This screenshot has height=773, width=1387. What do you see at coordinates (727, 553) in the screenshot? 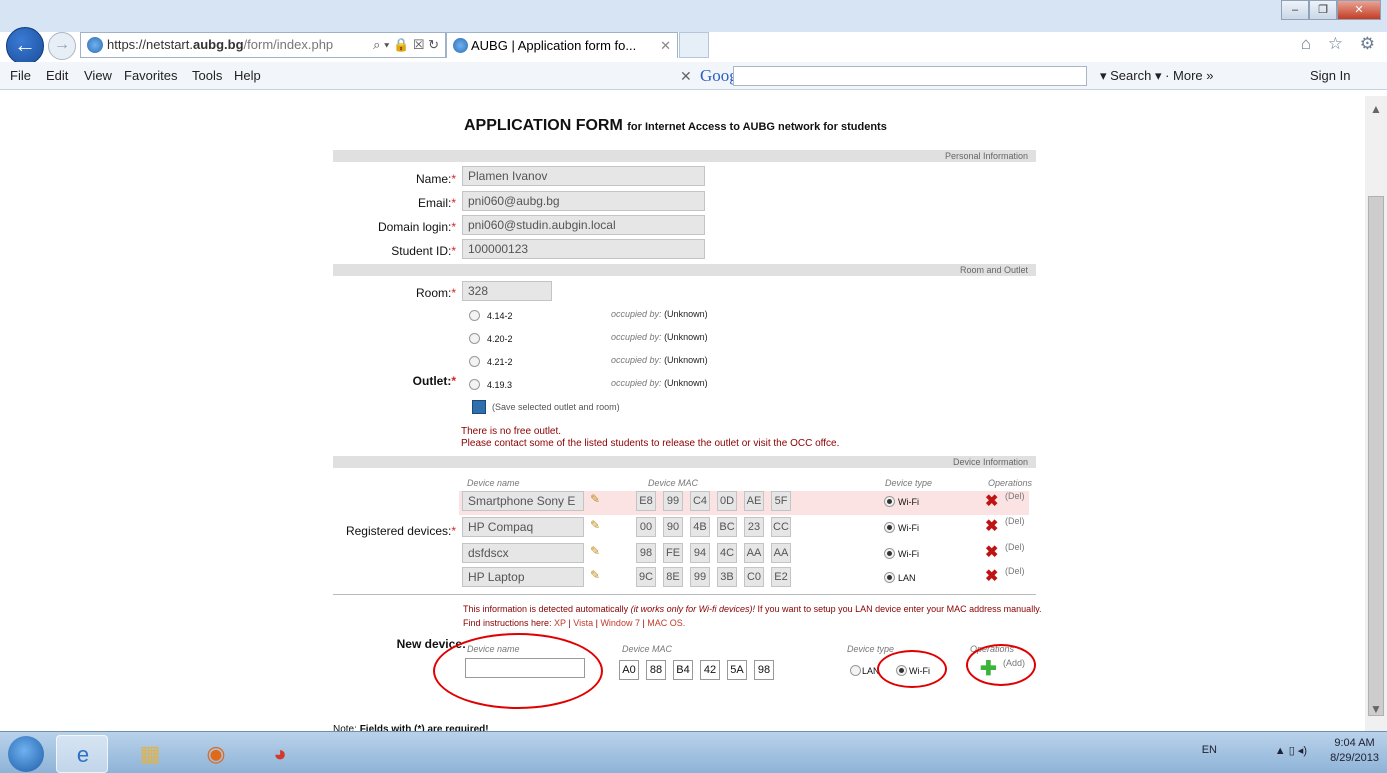
I see `mac-octet: 4C` at bounding box center [727, 553].